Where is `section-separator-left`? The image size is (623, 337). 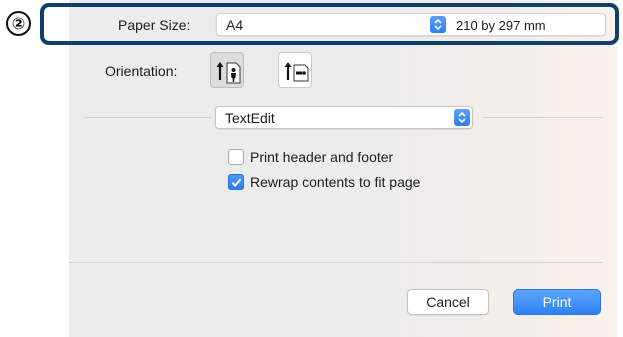 section-separator-left is located at coordinates (148, 117).